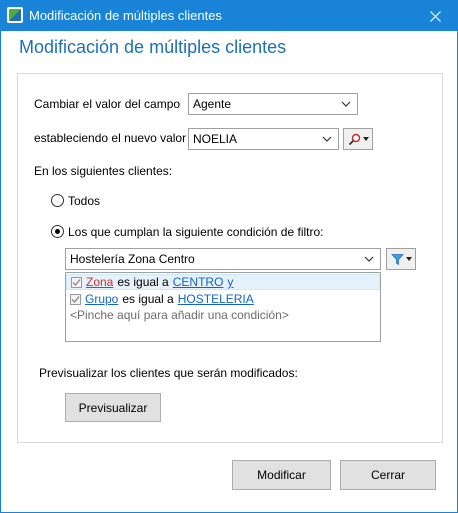 The width and height of the screenshot is (458, 513). I want to click on dialog-heading: Modificación de múltiples clientes, so click(153, 47).